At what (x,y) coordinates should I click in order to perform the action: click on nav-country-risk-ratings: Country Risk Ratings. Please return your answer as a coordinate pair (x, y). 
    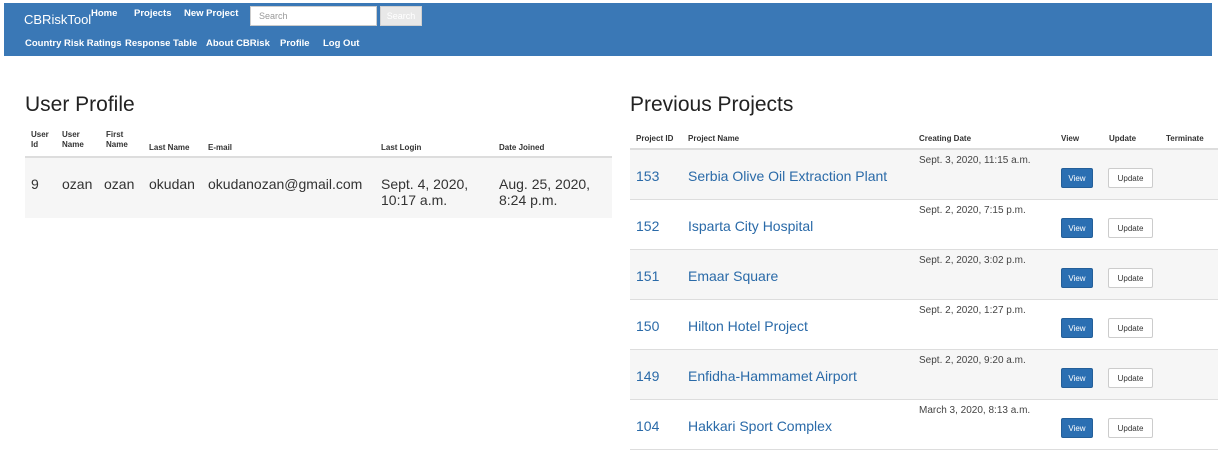
    Looking at the image, I should click on (73, 43).